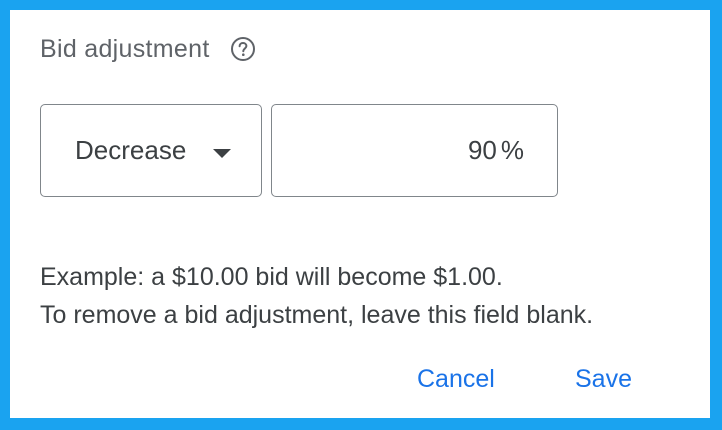 The image size is (722, 430). Describe the element at coordinates (243, 49) in the screenshot. I see `help-icon` at that location.